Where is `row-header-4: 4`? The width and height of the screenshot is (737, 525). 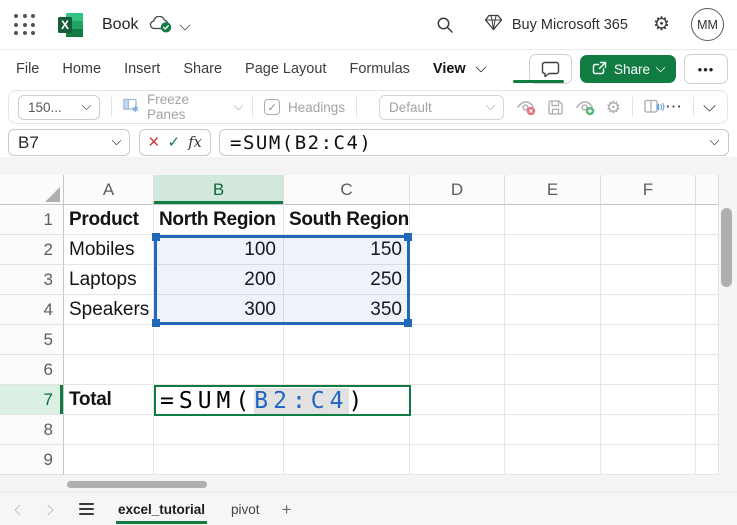
row-header-4: 4 is located at coordinates (32, 310).